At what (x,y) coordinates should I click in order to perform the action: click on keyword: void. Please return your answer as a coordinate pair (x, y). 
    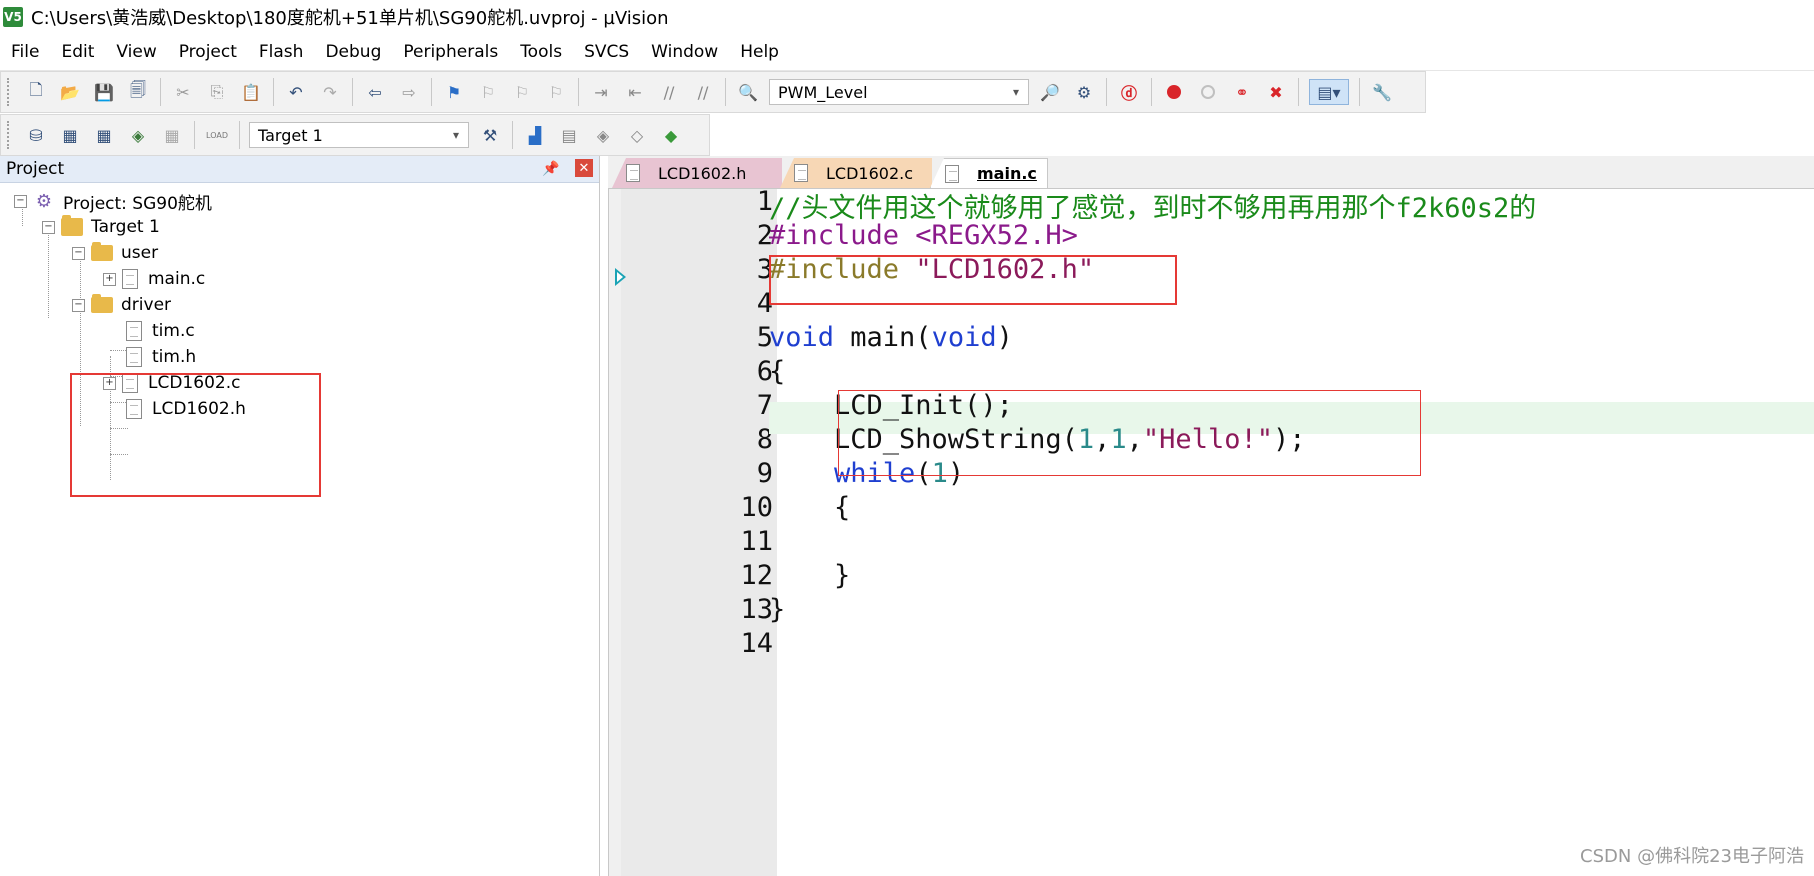
    Looking at the image, I should click on (964, 337).